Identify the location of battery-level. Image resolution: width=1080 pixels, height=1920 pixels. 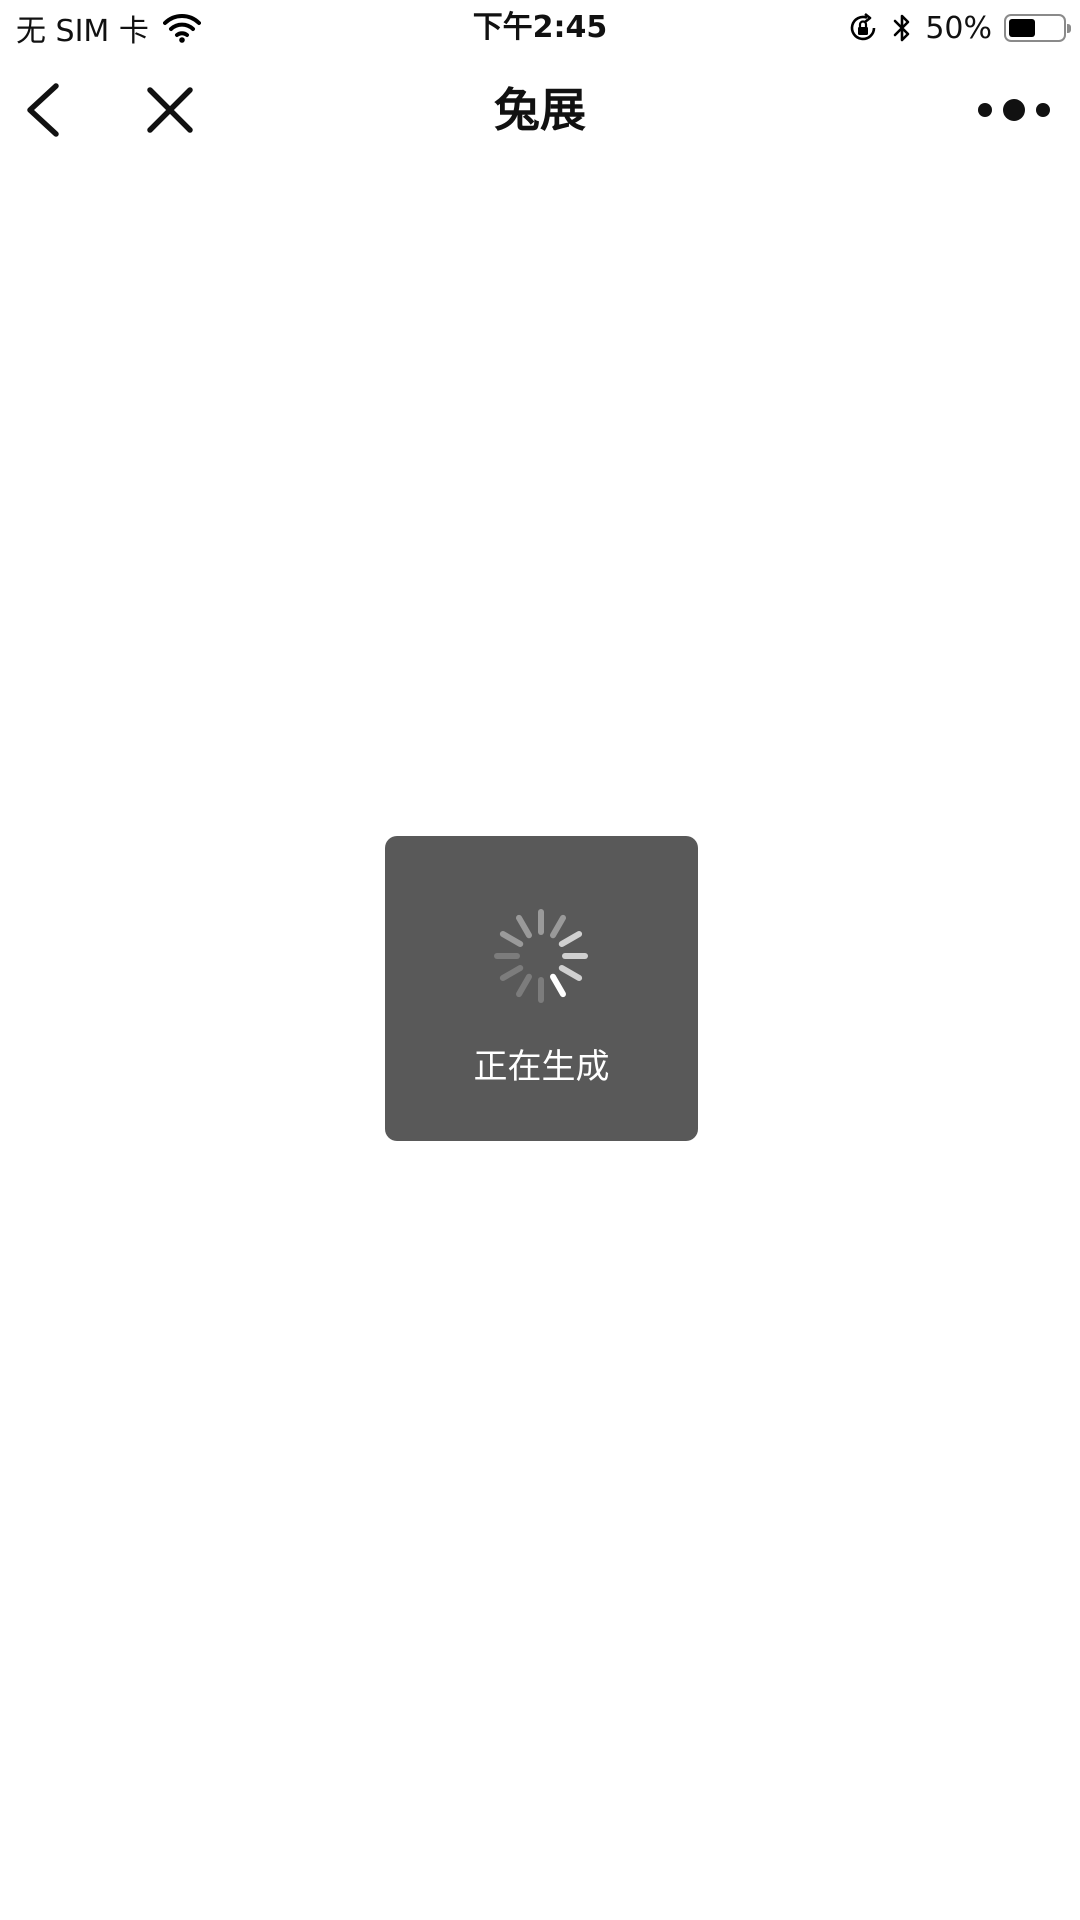
(1022, 28).